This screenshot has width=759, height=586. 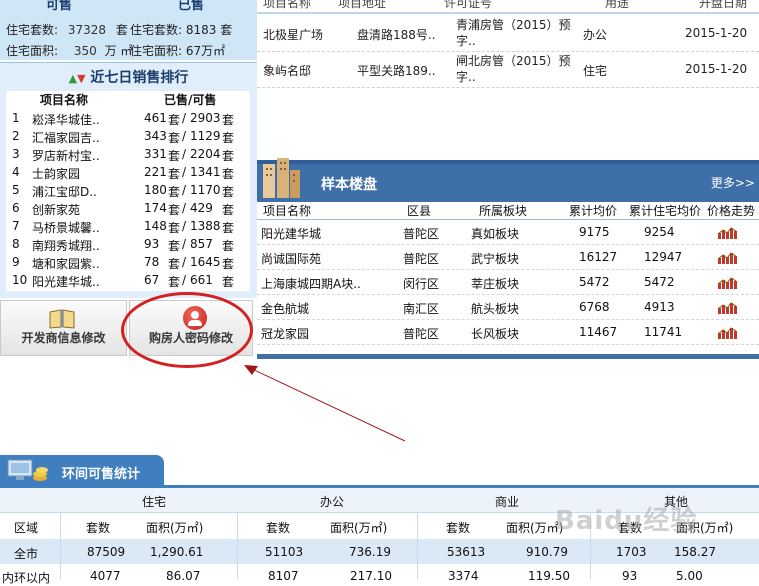 I want to click on project-name: 阳光建华城.., so click(x=66, y=281).